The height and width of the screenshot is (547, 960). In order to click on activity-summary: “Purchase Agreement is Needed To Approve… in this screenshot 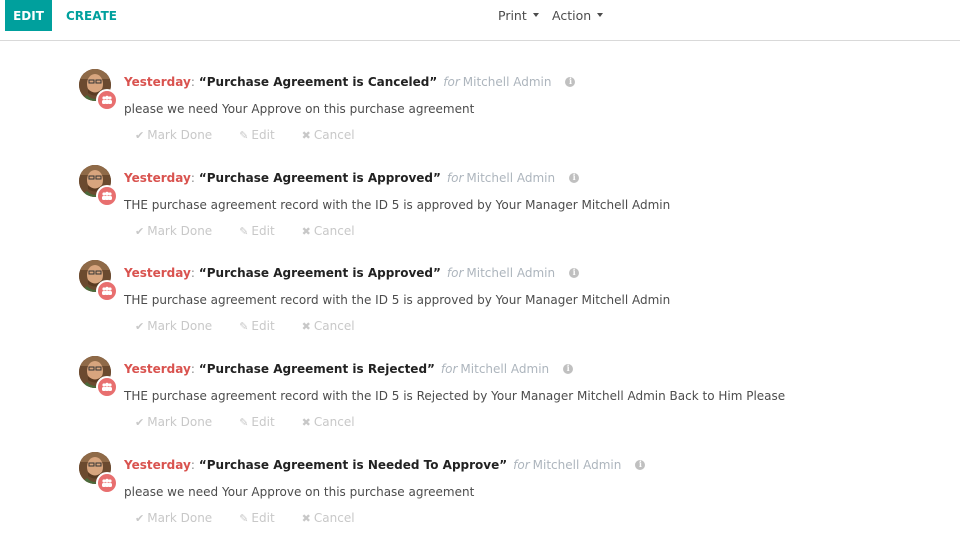, I will do `click(353, 465)`.